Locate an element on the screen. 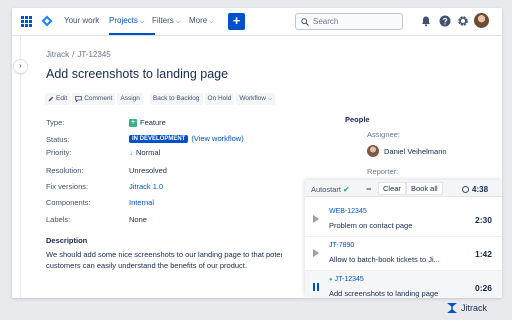  nav-more-label: More is located at coordinates (198, 20).